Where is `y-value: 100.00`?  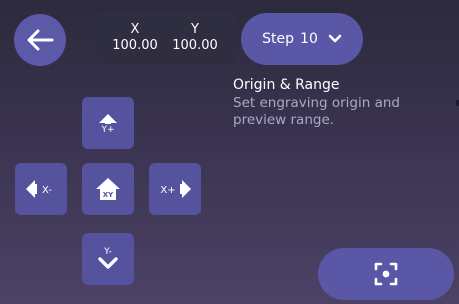 y-value: 100.00 is located at coordinates (195, 45).